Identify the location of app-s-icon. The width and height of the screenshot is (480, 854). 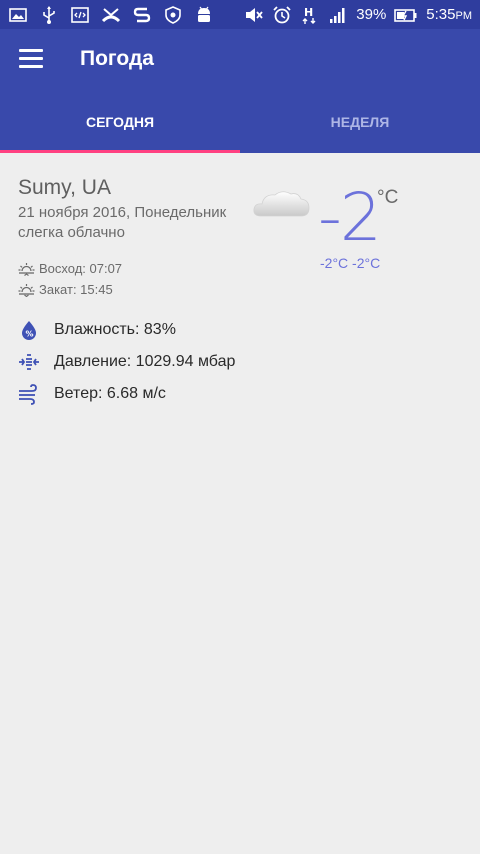
(142, 15).